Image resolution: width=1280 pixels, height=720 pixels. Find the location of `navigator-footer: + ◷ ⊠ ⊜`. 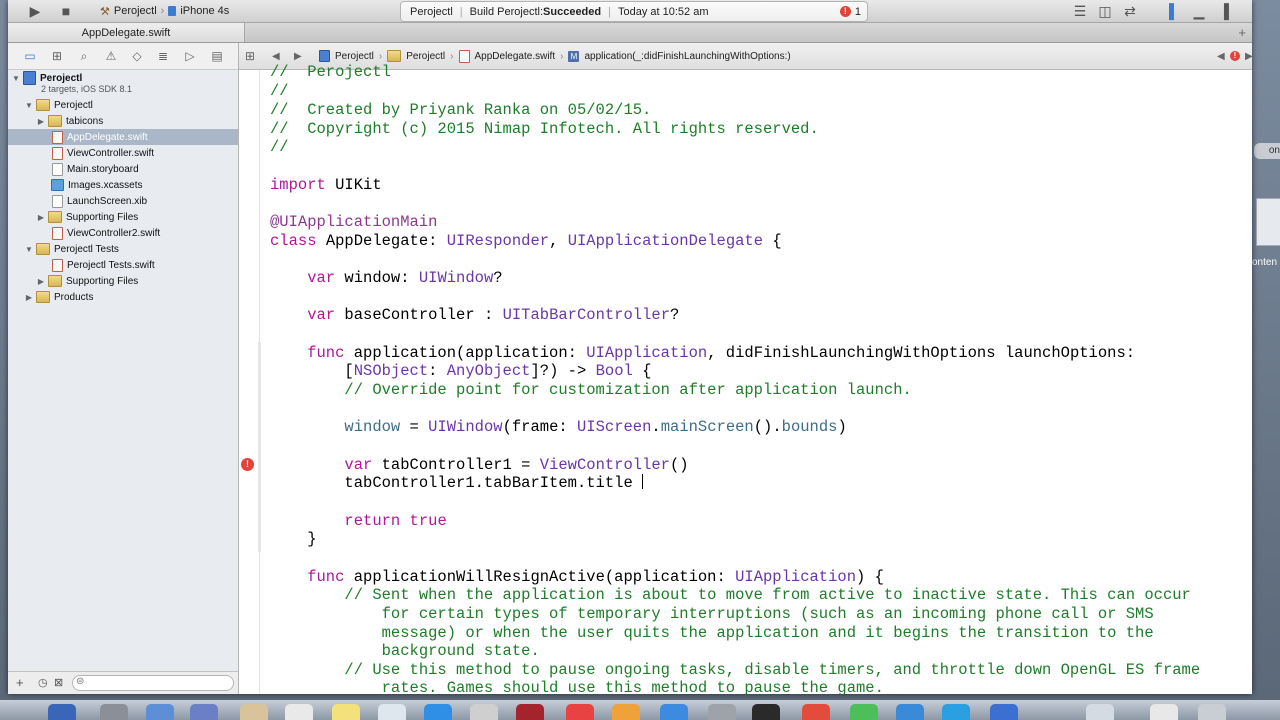

navigator-footer: + ◷ ⊠ ⊜ is located at coordinates (123, 682).